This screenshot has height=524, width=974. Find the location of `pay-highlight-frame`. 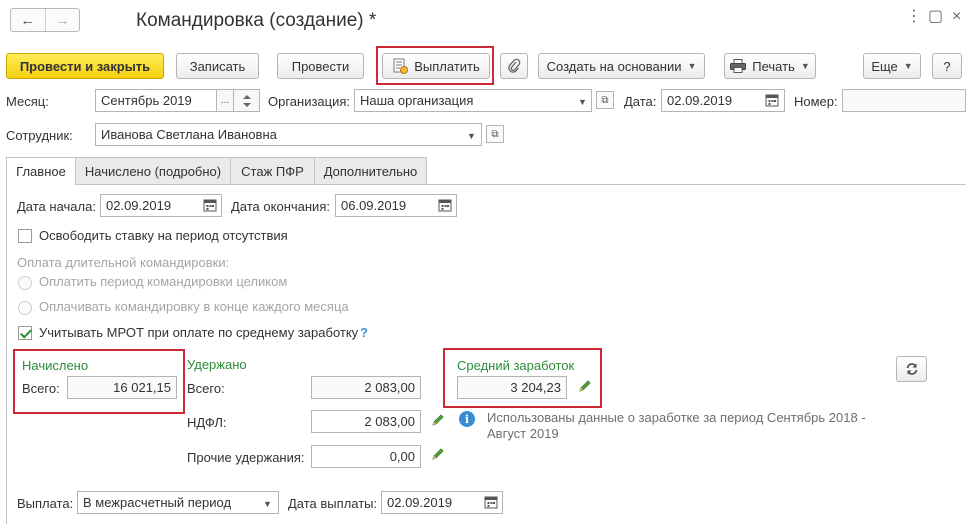

pay-highlight-frame is located at coordinates (435, 65).